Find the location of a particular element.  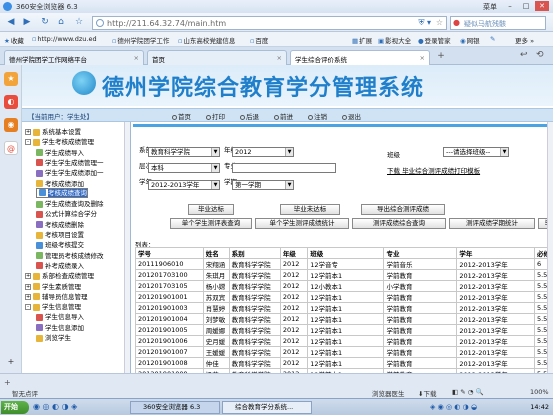

grade-select: 2012 ▼ is located at coordinates (263, 152).